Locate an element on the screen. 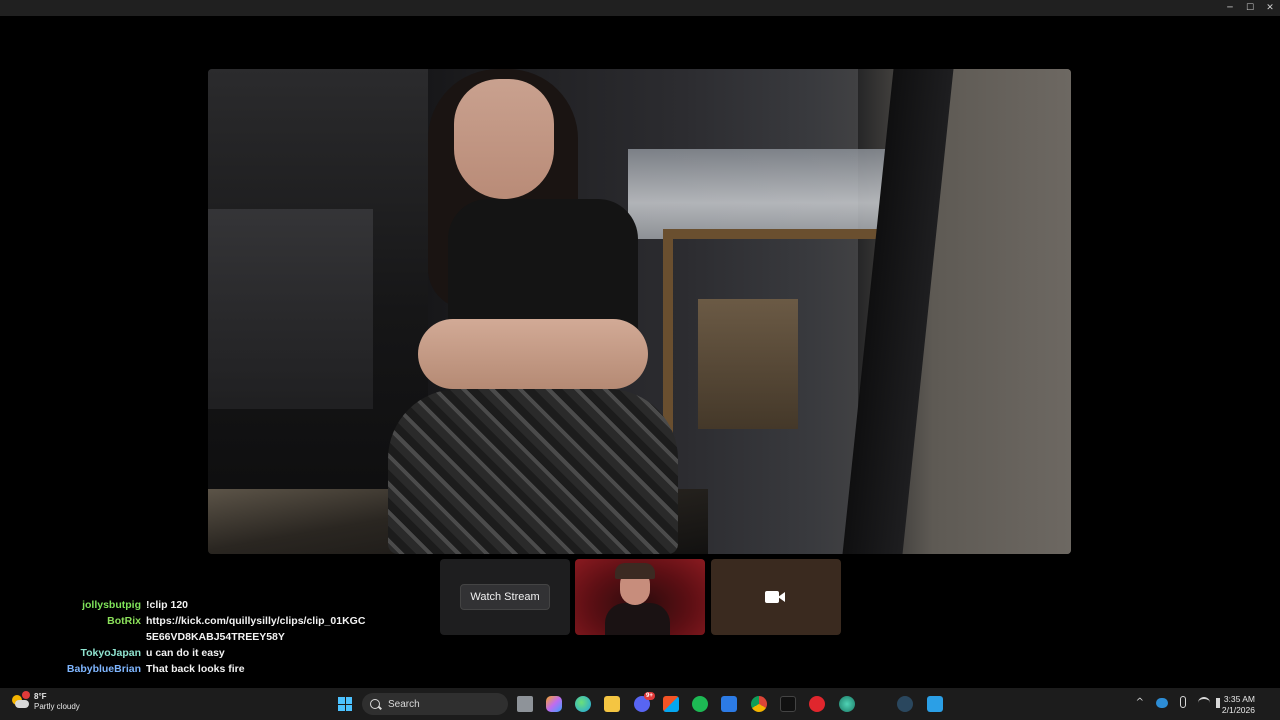  chat-username: jollysbutpig is located at coordinates (111, 605).